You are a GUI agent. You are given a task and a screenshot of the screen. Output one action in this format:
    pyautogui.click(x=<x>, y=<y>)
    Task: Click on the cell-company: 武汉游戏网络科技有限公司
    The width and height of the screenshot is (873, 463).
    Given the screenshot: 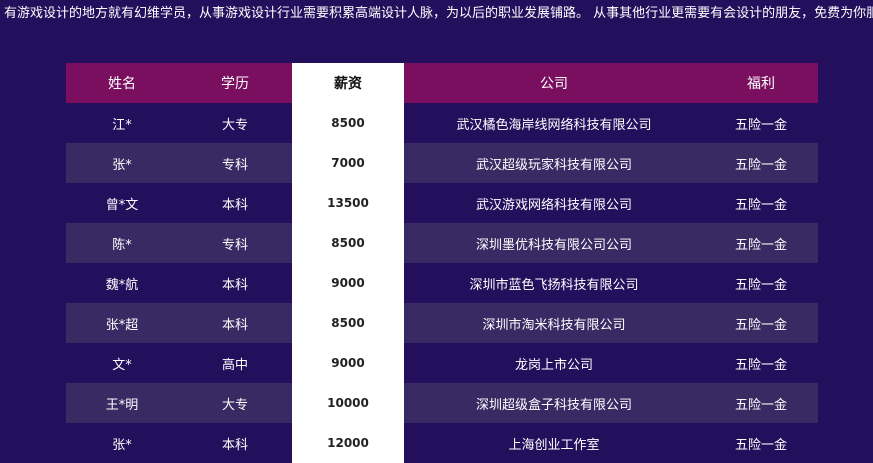 What is the action you would take?
    pyautogui.click(x=553, y=205)
    